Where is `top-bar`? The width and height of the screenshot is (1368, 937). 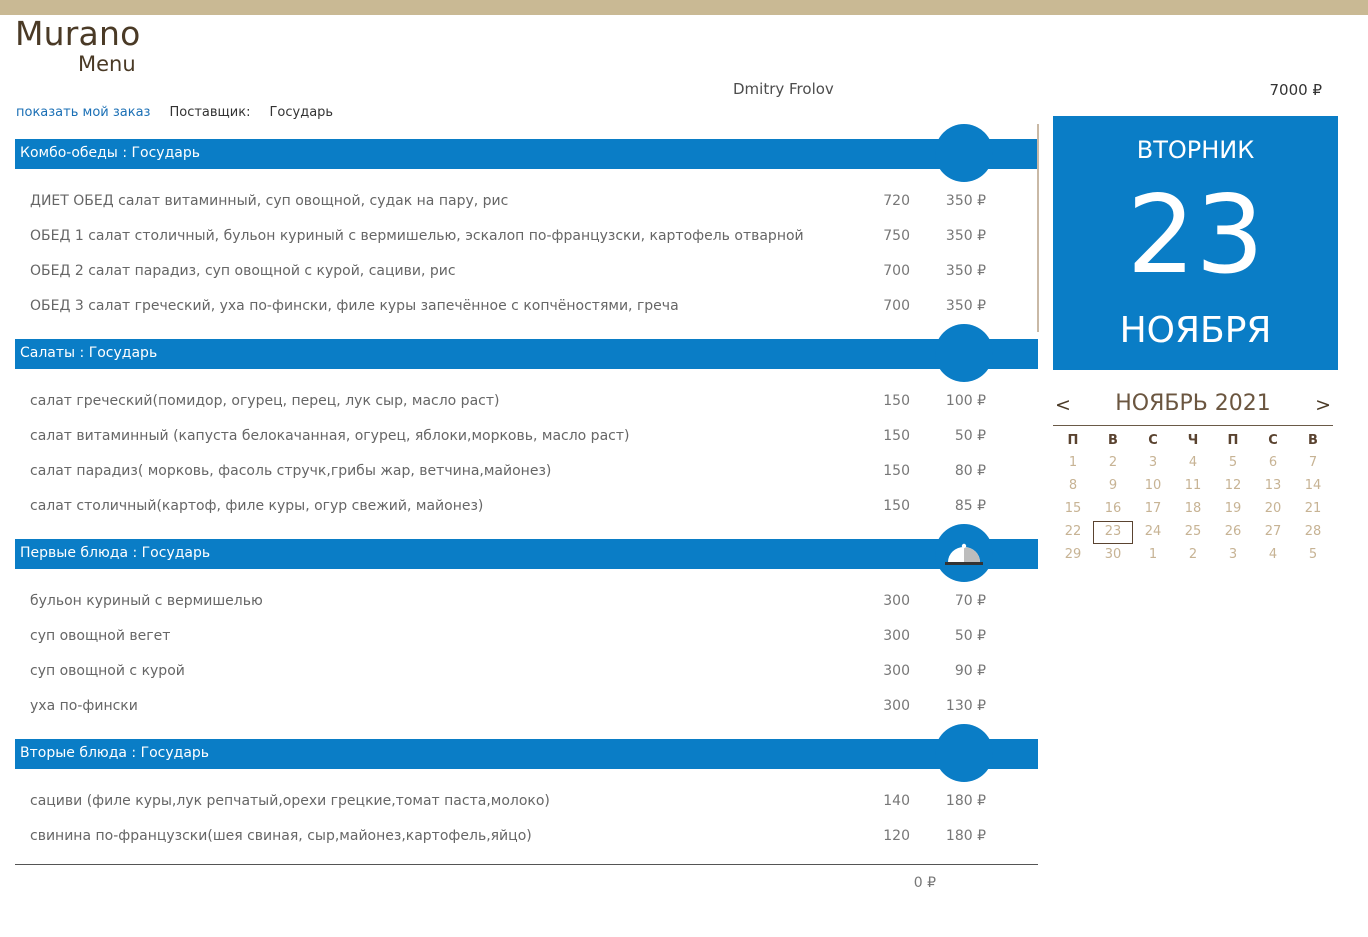
top-bar is located at coordinates (684, 7).